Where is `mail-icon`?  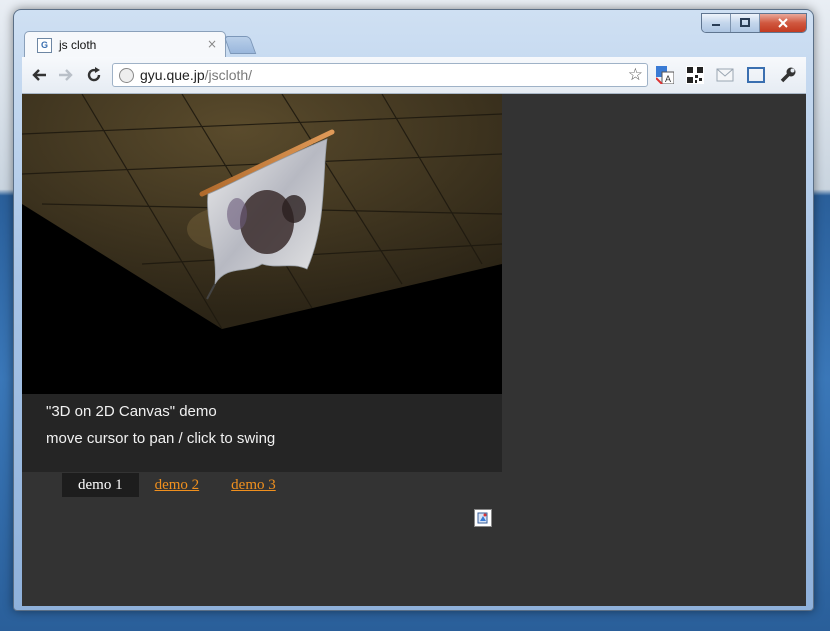 mail-icon is located at coordinates (725, 75).